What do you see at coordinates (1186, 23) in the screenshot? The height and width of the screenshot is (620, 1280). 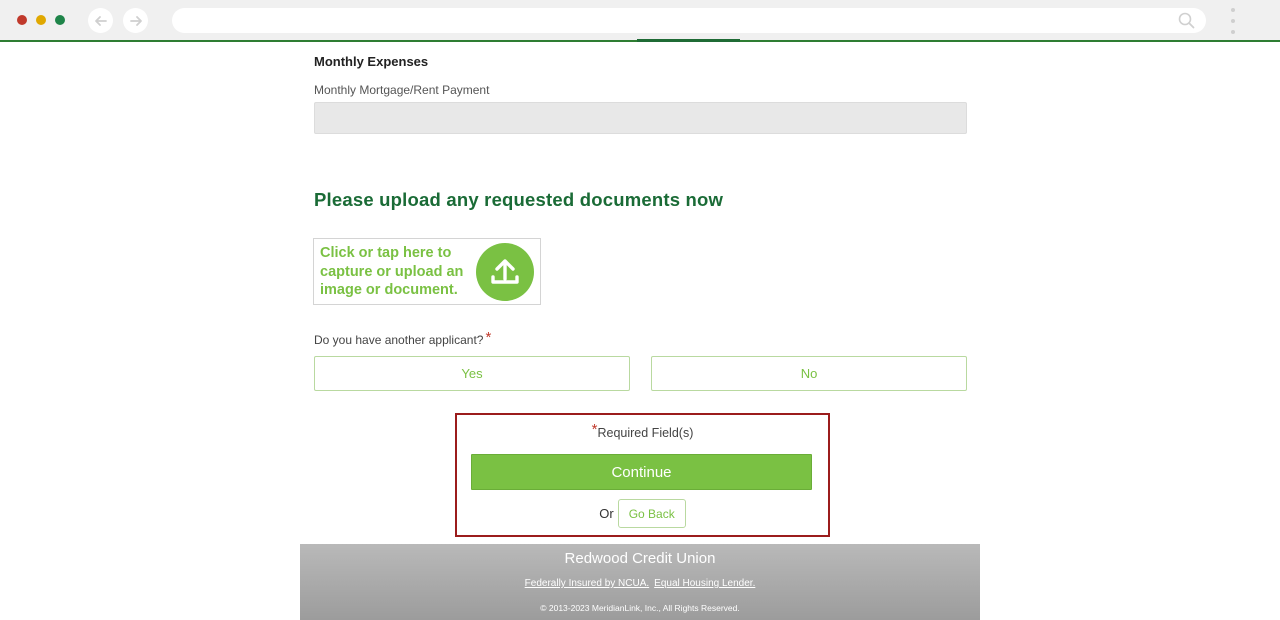 I see `search-icon` at bounding box center [1186, 23].